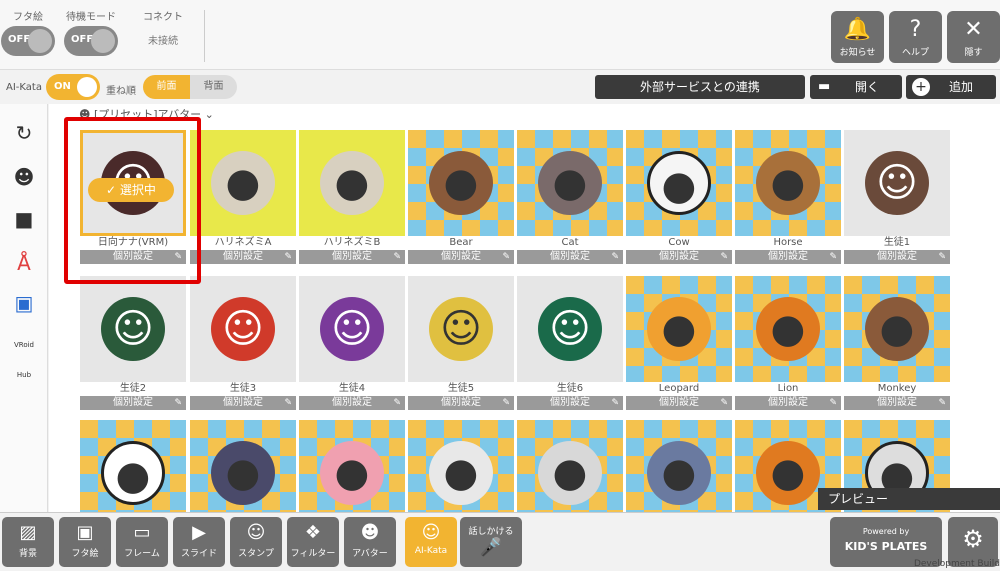 This screenshot has width=1000, height=571. I want to click on slide-button: ▶ スライド, so click(199, 542).